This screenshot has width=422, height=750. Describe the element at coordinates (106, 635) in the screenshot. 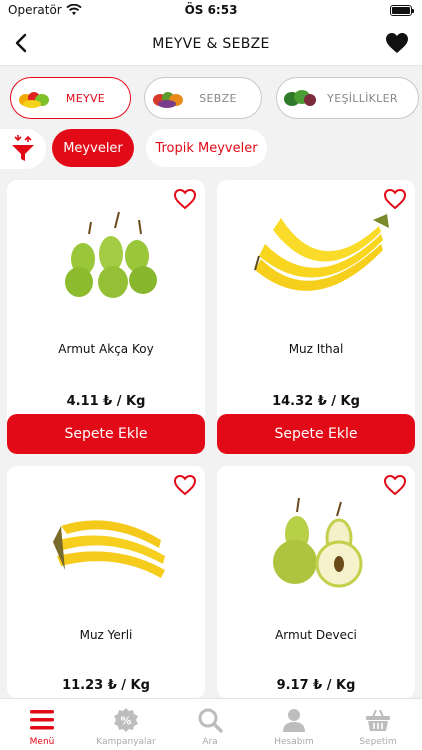

I see `product-name: Muz Yerli` at that location.